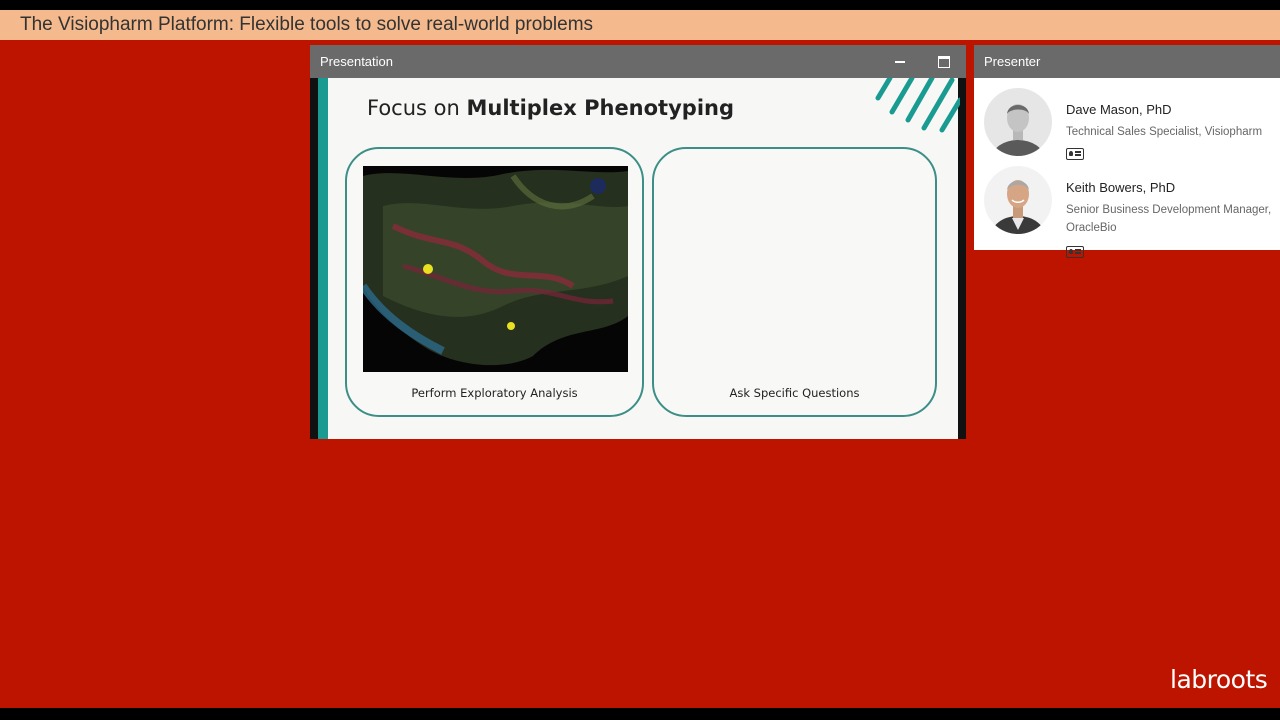 The image size is (1280, 720). What do you see at coordinates (1169, 210) in the screenshot?
I see `presenter-role: Senior Business Development Manager,` at bounding box center [1169, 210].